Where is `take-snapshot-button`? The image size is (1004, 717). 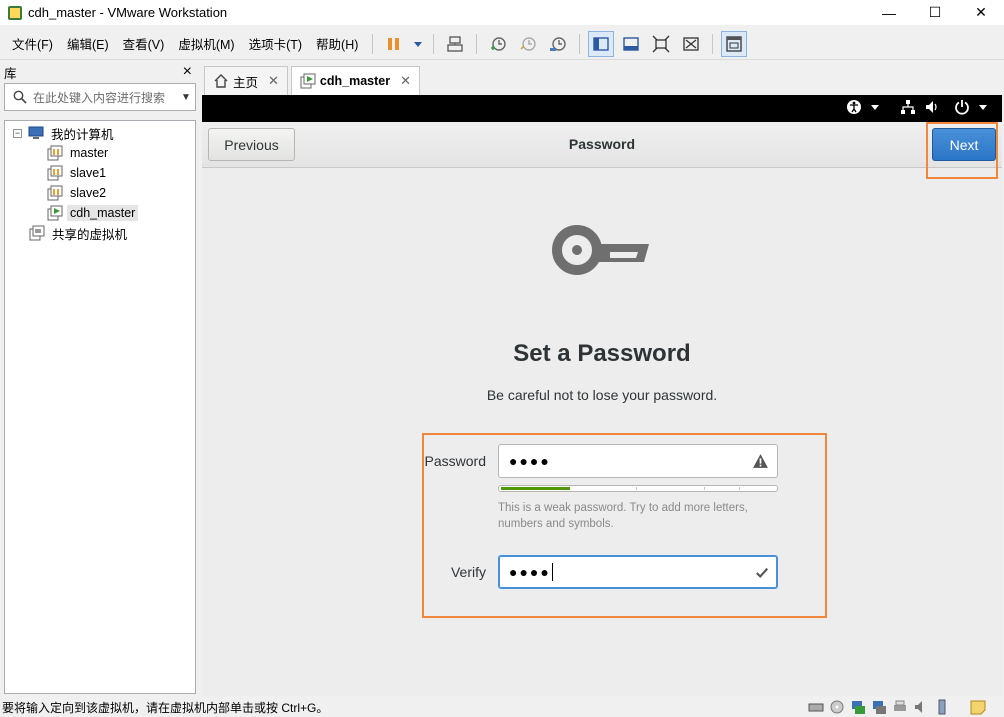 take-snapshot-button is located at coordinates (498, 44).